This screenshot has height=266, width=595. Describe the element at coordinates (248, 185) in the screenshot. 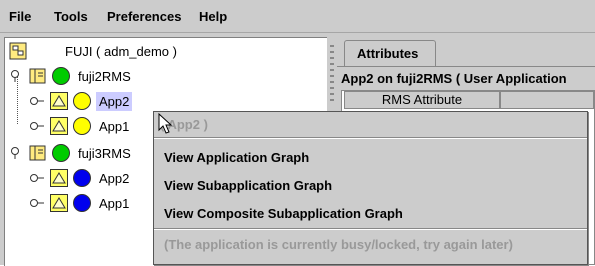

I see `menu-item-view-subapplication-graph: View Subapplication Graph` at that location.